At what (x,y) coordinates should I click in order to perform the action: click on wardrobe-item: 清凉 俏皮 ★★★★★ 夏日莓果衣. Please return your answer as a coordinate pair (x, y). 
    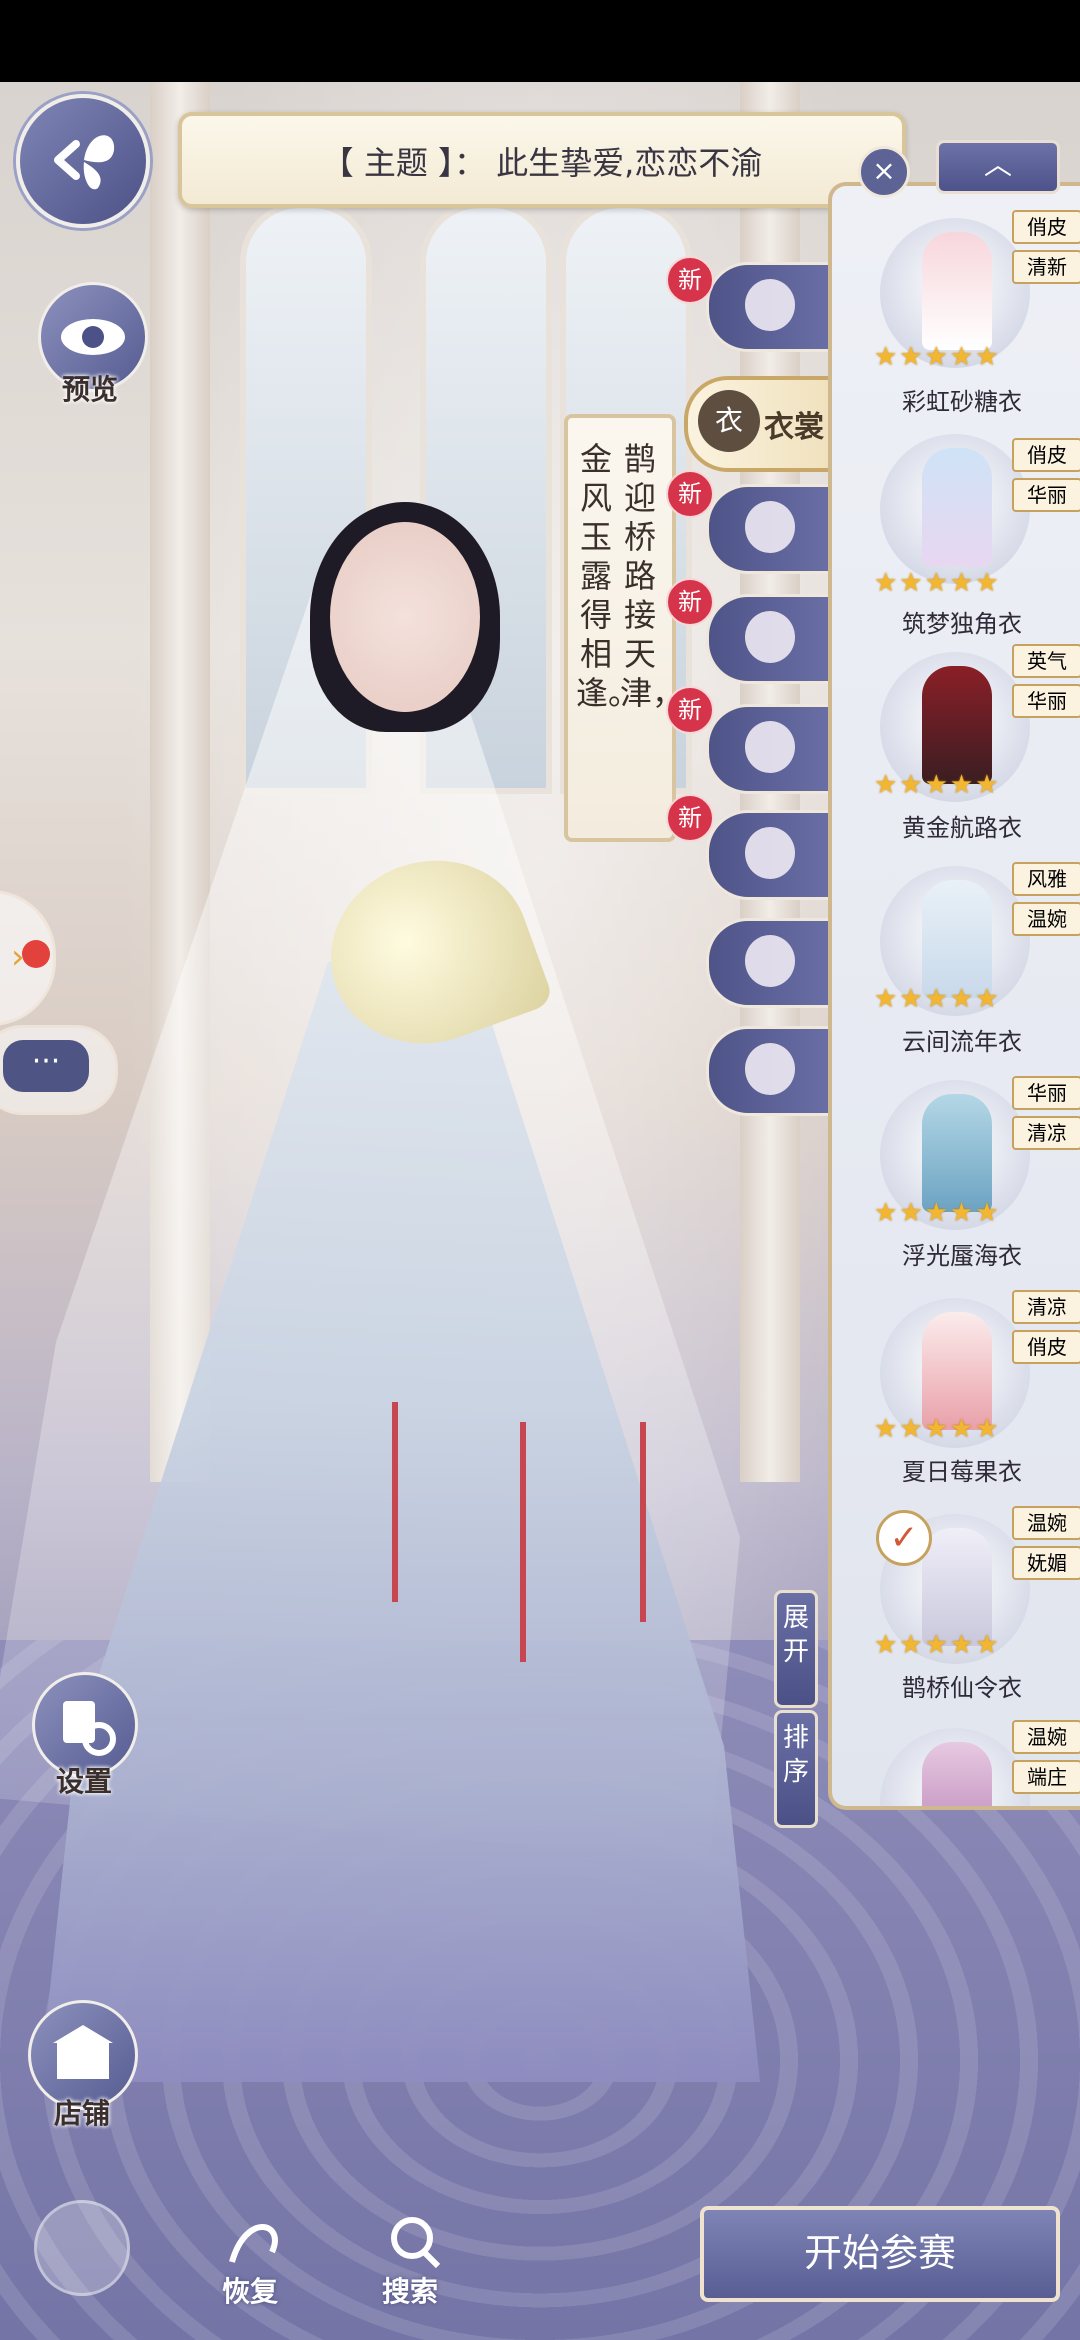
    Looking at the image, I should click on (971, 1398).